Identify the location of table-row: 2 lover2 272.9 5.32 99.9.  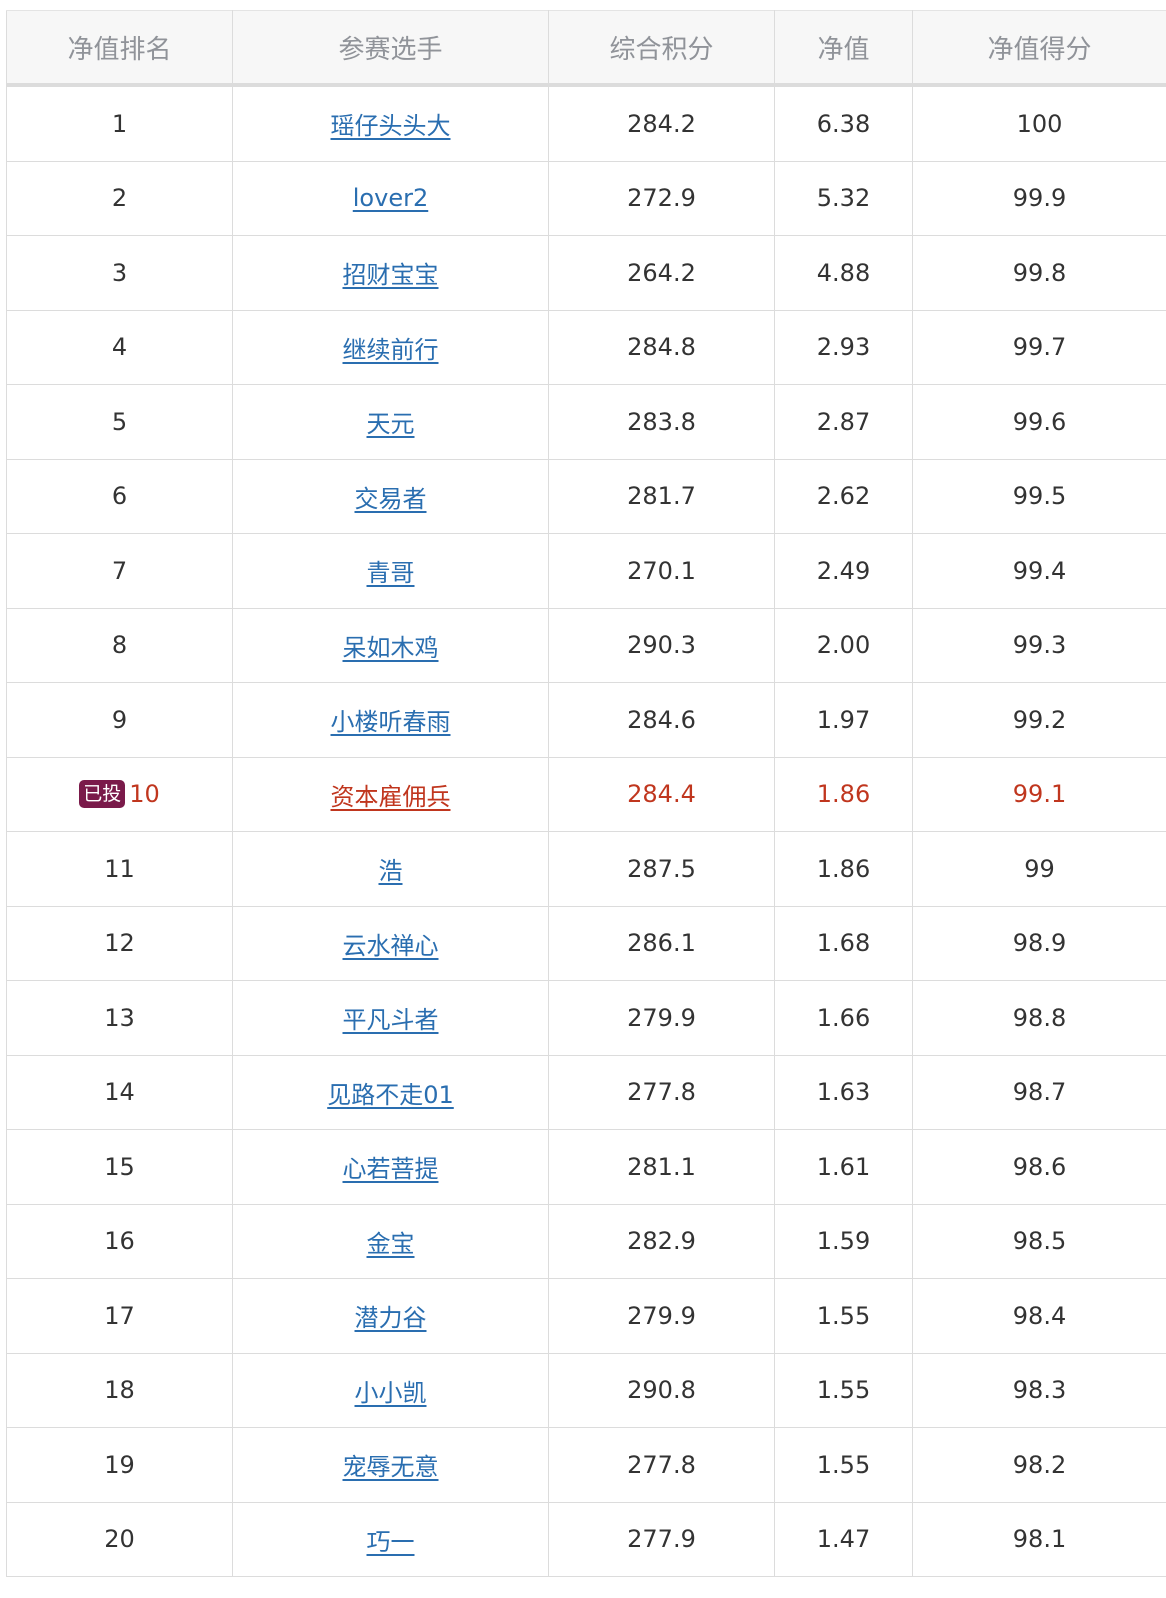
(586, 198).